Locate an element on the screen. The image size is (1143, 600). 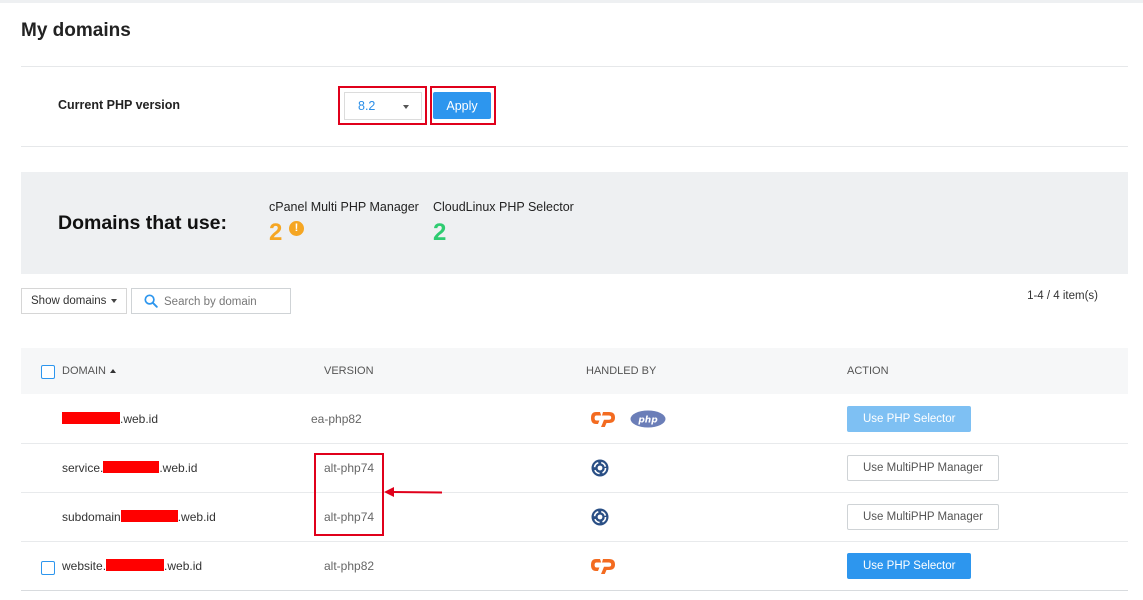
caret-down-icon is located at coordinates (114, 300).